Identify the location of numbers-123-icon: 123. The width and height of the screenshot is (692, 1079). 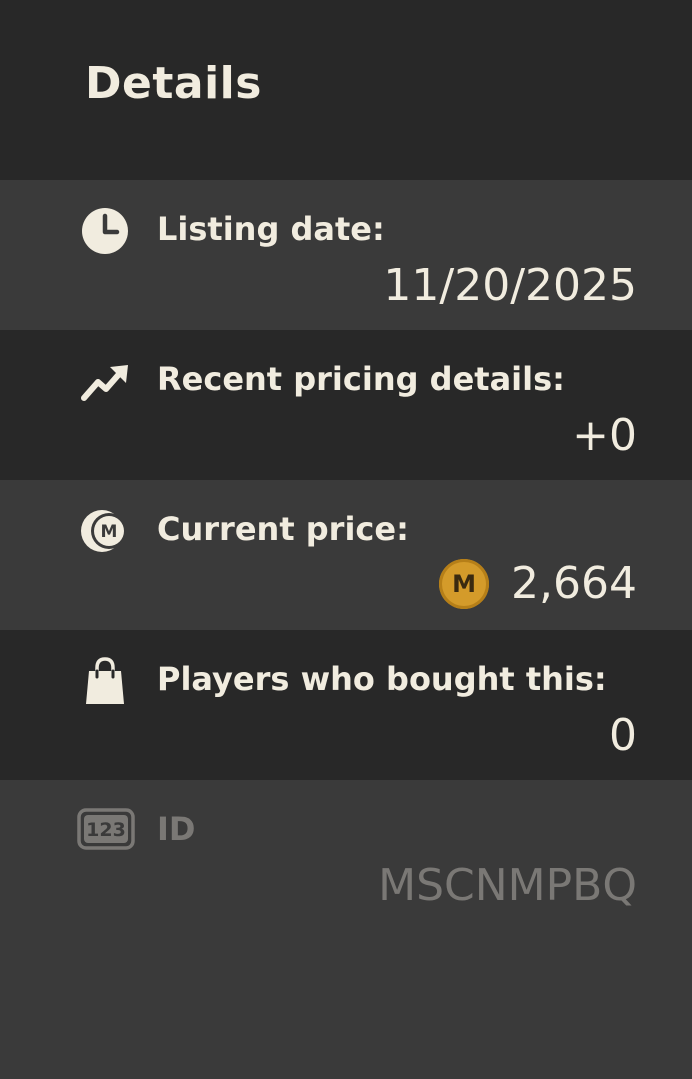
(106, 829).